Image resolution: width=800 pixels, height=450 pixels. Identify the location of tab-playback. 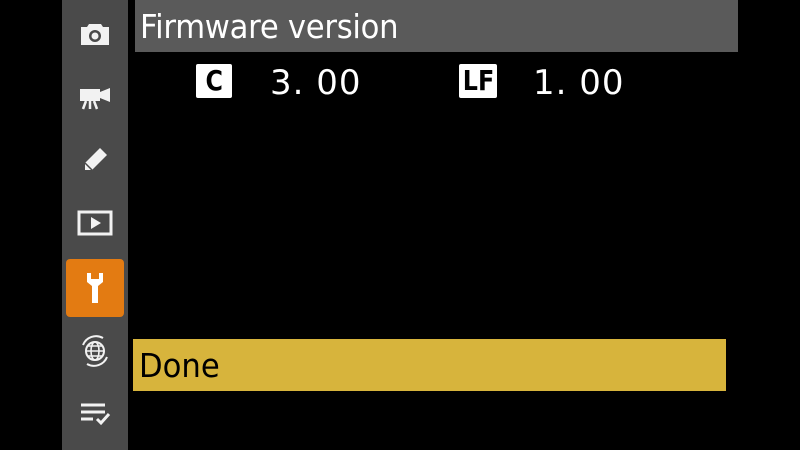
(95, 223).